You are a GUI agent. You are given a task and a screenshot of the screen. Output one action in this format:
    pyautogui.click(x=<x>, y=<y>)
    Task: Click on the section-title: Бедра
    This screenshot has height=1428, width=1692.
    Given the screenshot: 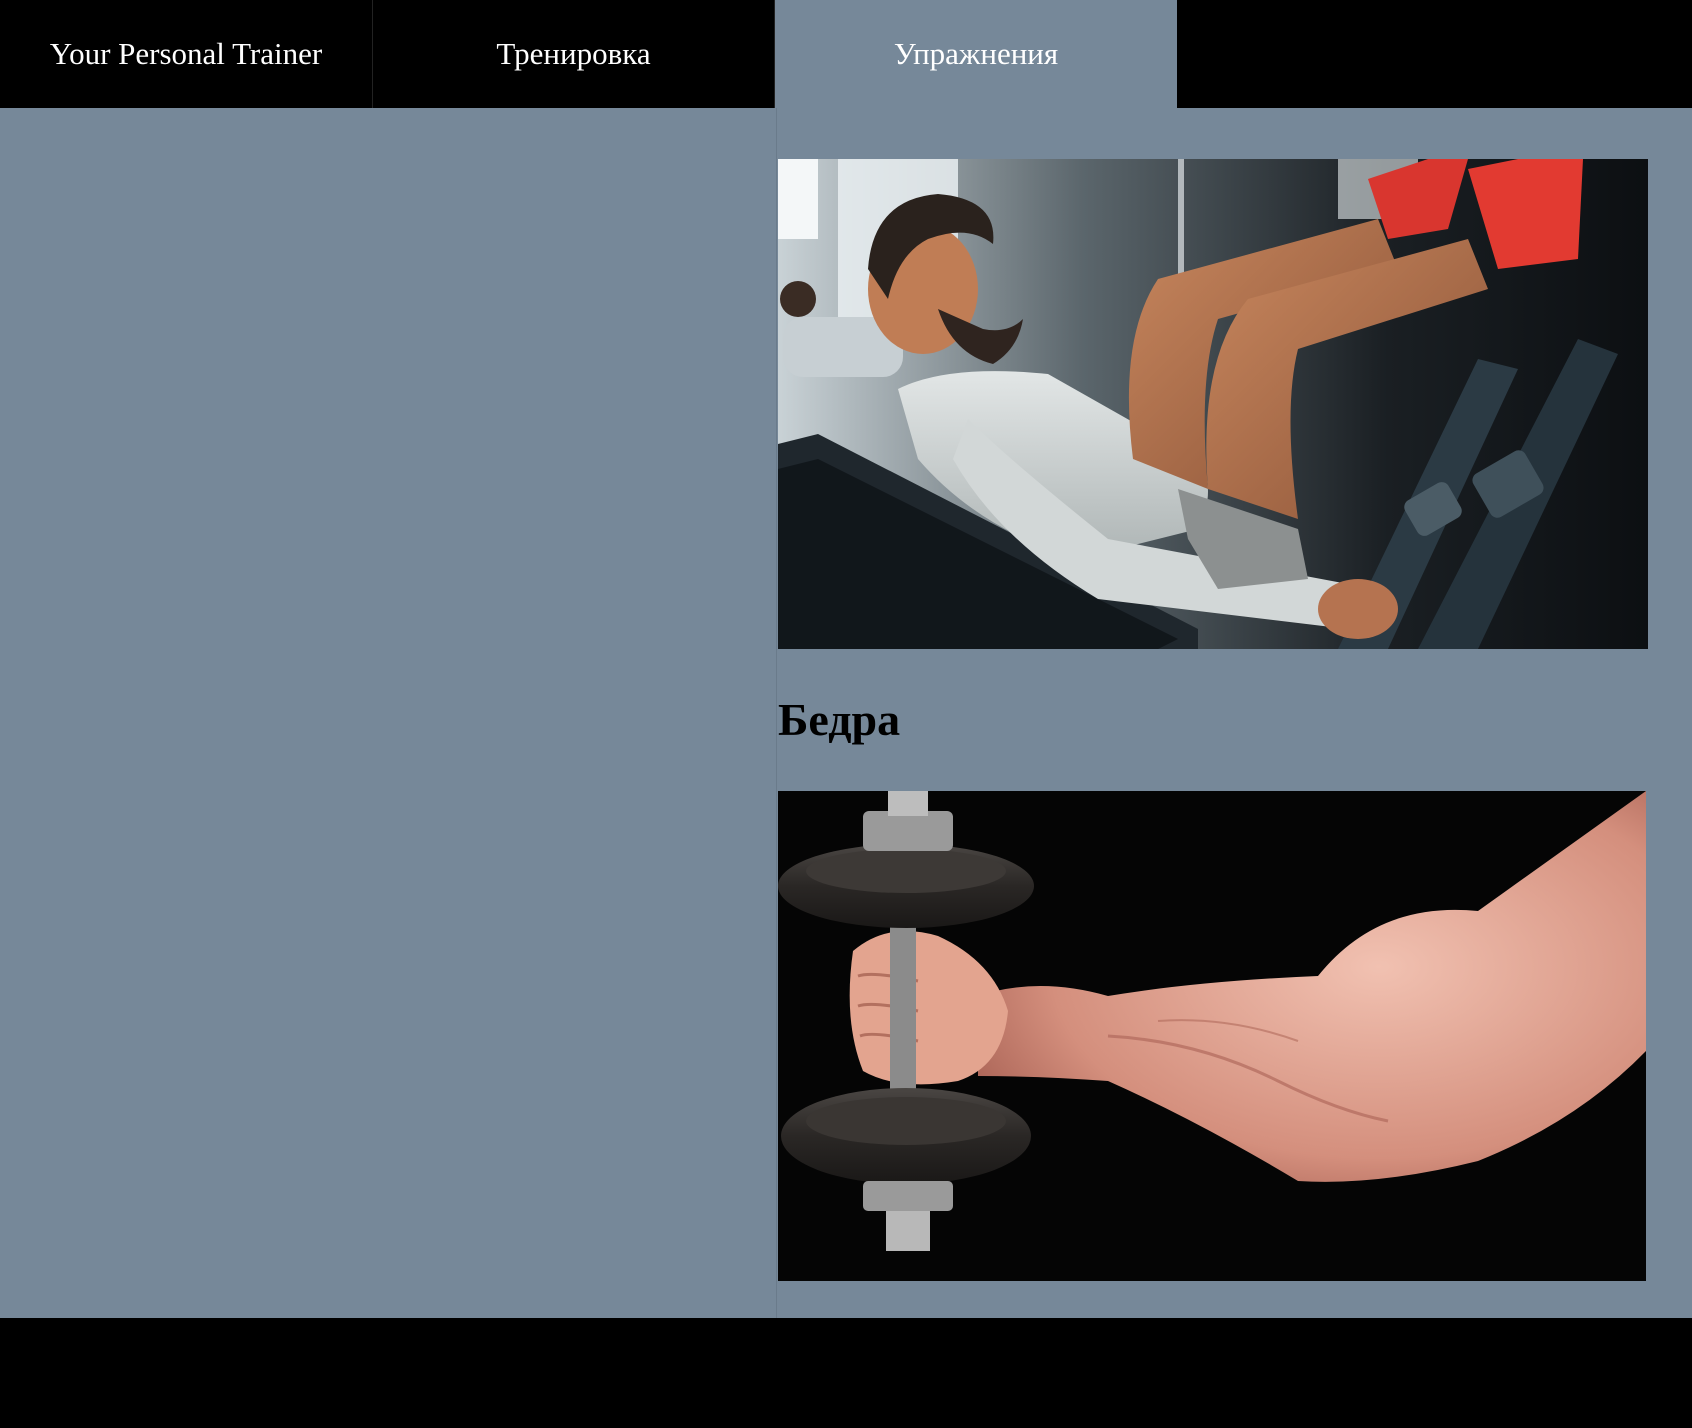 What is the action you would take?
    pyautogui.click(x=839, y=719)
    